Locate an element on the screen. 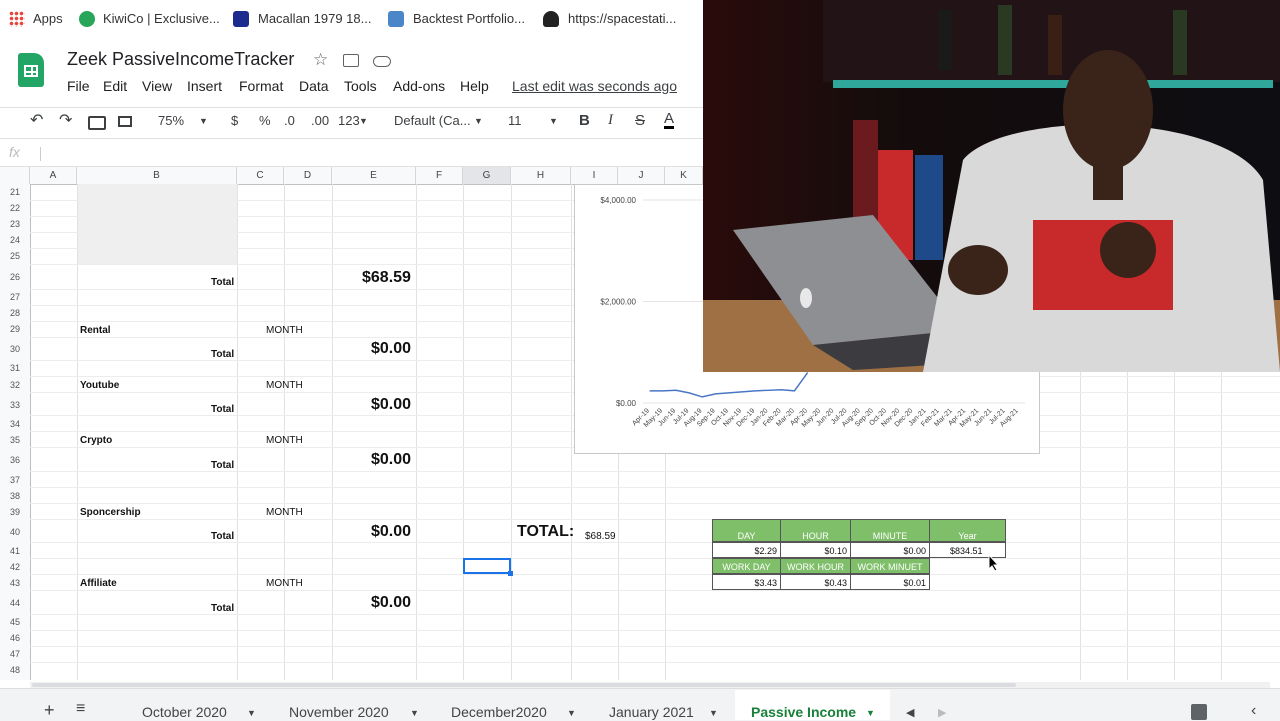 The image size is (1280, 721). row-header: 41 is located at coordinates (15, 551).